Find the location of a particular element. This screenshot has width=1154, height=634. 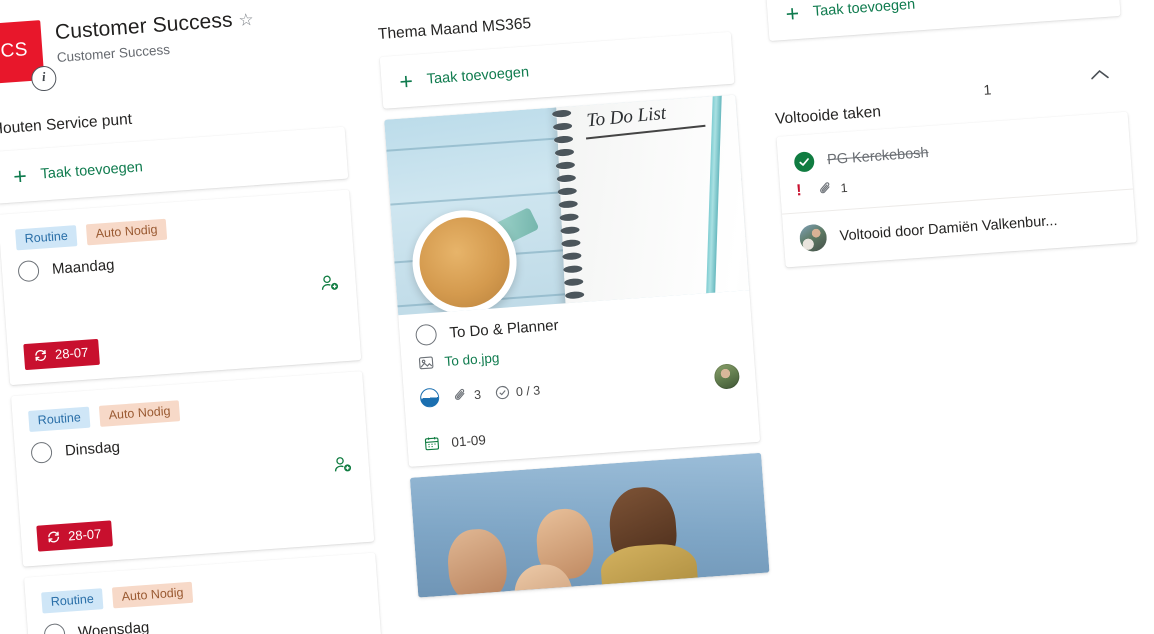

attachment-count: 1 is located at coordinates (844, 187).